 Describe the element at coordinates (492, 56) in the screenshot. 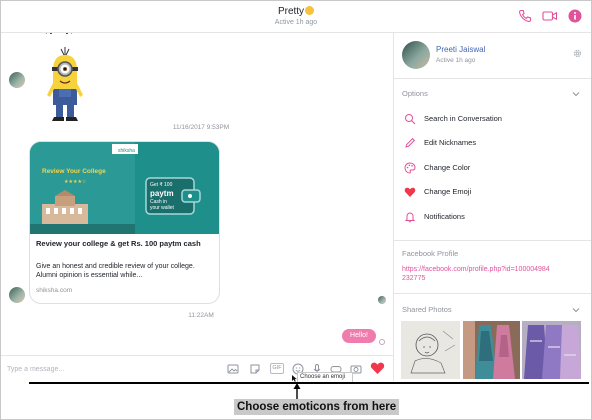

I see `profile-section: Preeti Jaiswal Active 1h ago` at that location.